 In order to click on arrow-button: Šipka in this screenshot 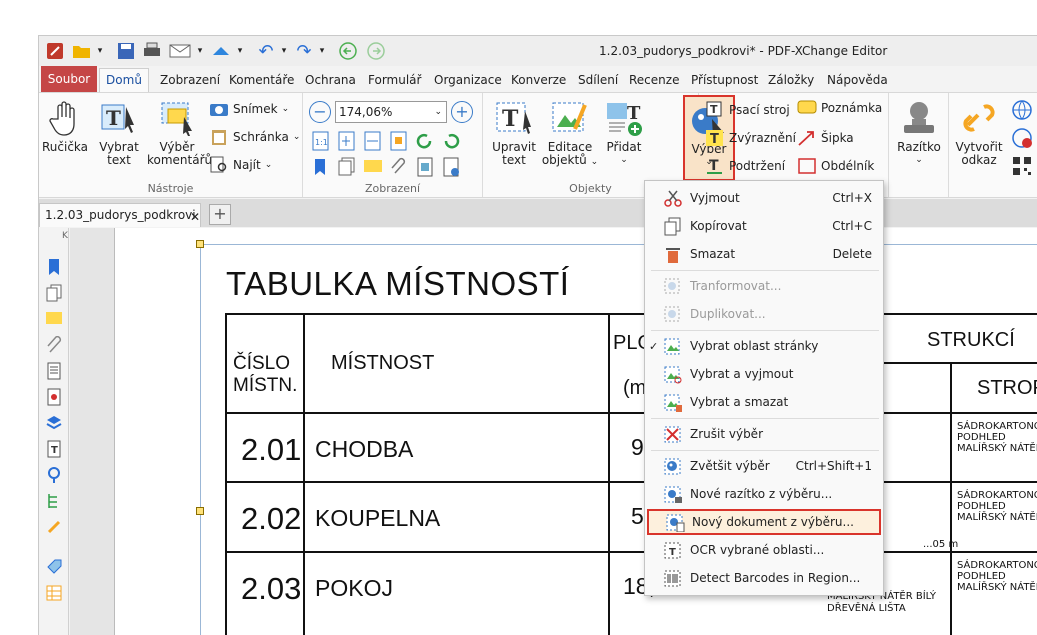, I will do `click(825, 138)`.